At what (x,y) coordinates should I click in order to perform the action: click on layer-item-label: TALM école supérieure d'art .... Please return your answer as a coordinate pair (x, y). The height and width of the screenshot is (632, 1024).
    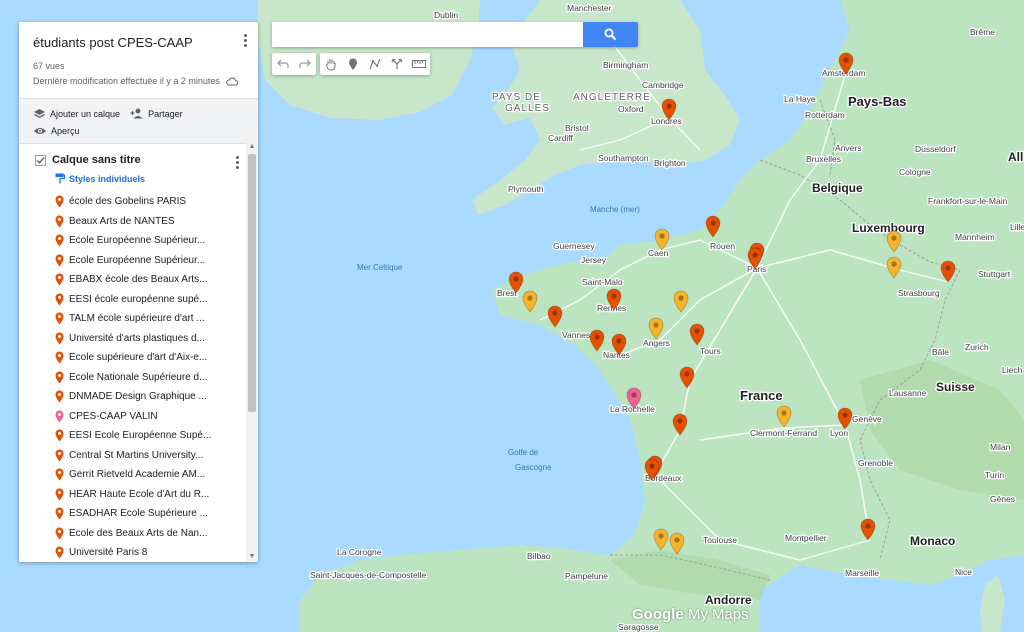
    Looking at the image, I should click on (137, 319).